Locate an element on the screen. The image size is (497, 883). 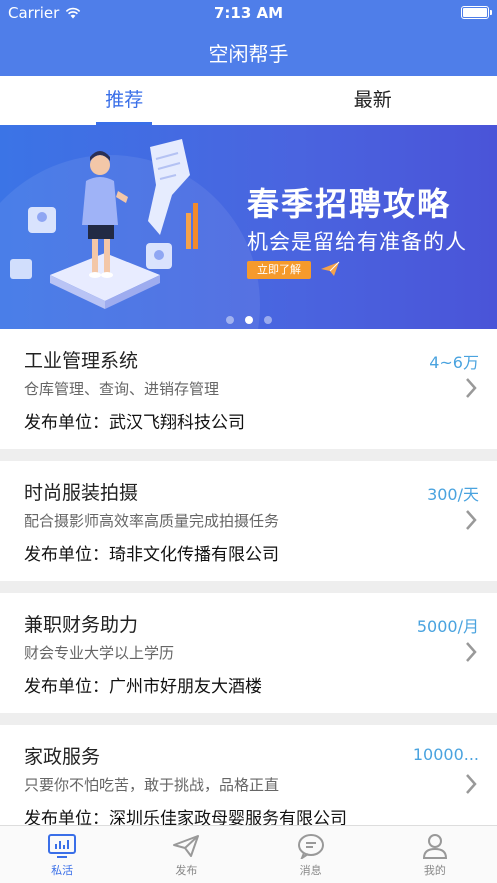
chat-bubble-icon is located at coordinates (310, 846).